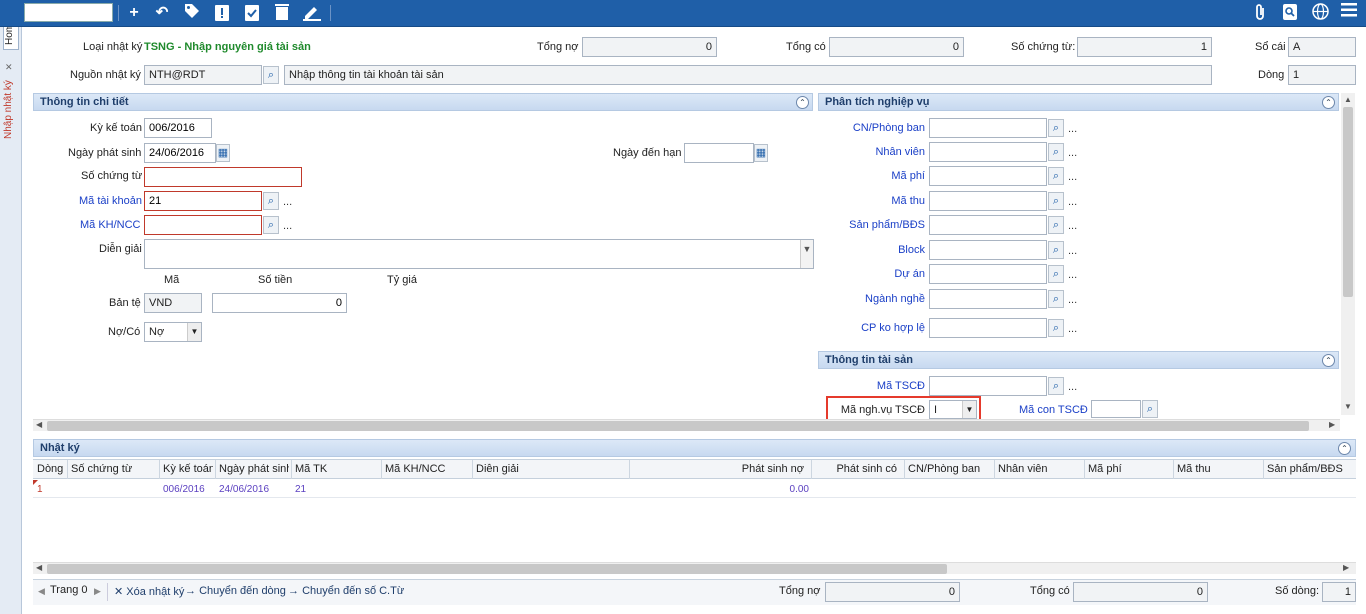 The width and height of the screenshot is (1366, 614). Describe the element at coordinates (41, 591) in the screenshot. I see `prev-page-icon: ◀` at that location.